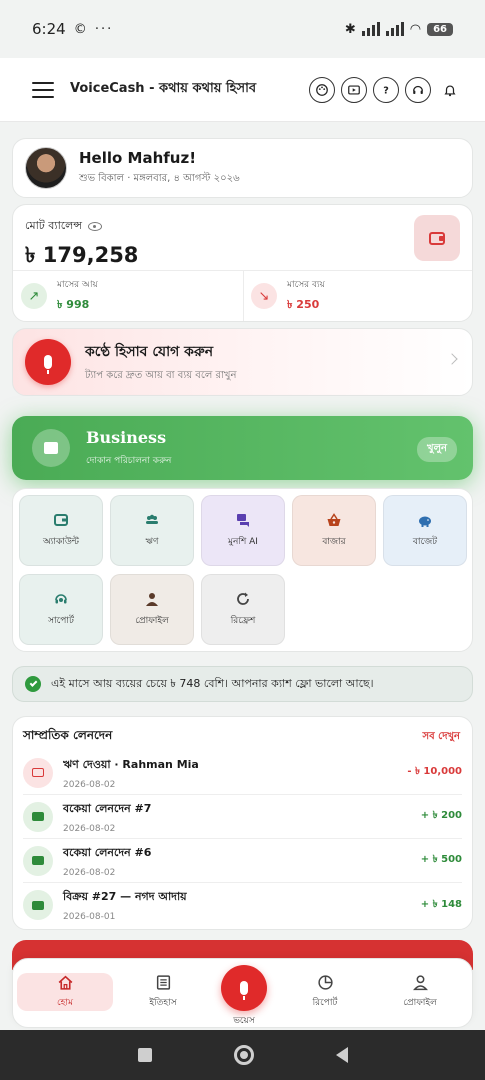 Image resolution: width=485 pixels, height=1080 pixels. I want to click on income-label: মাসের আয়, so click(77, 285).